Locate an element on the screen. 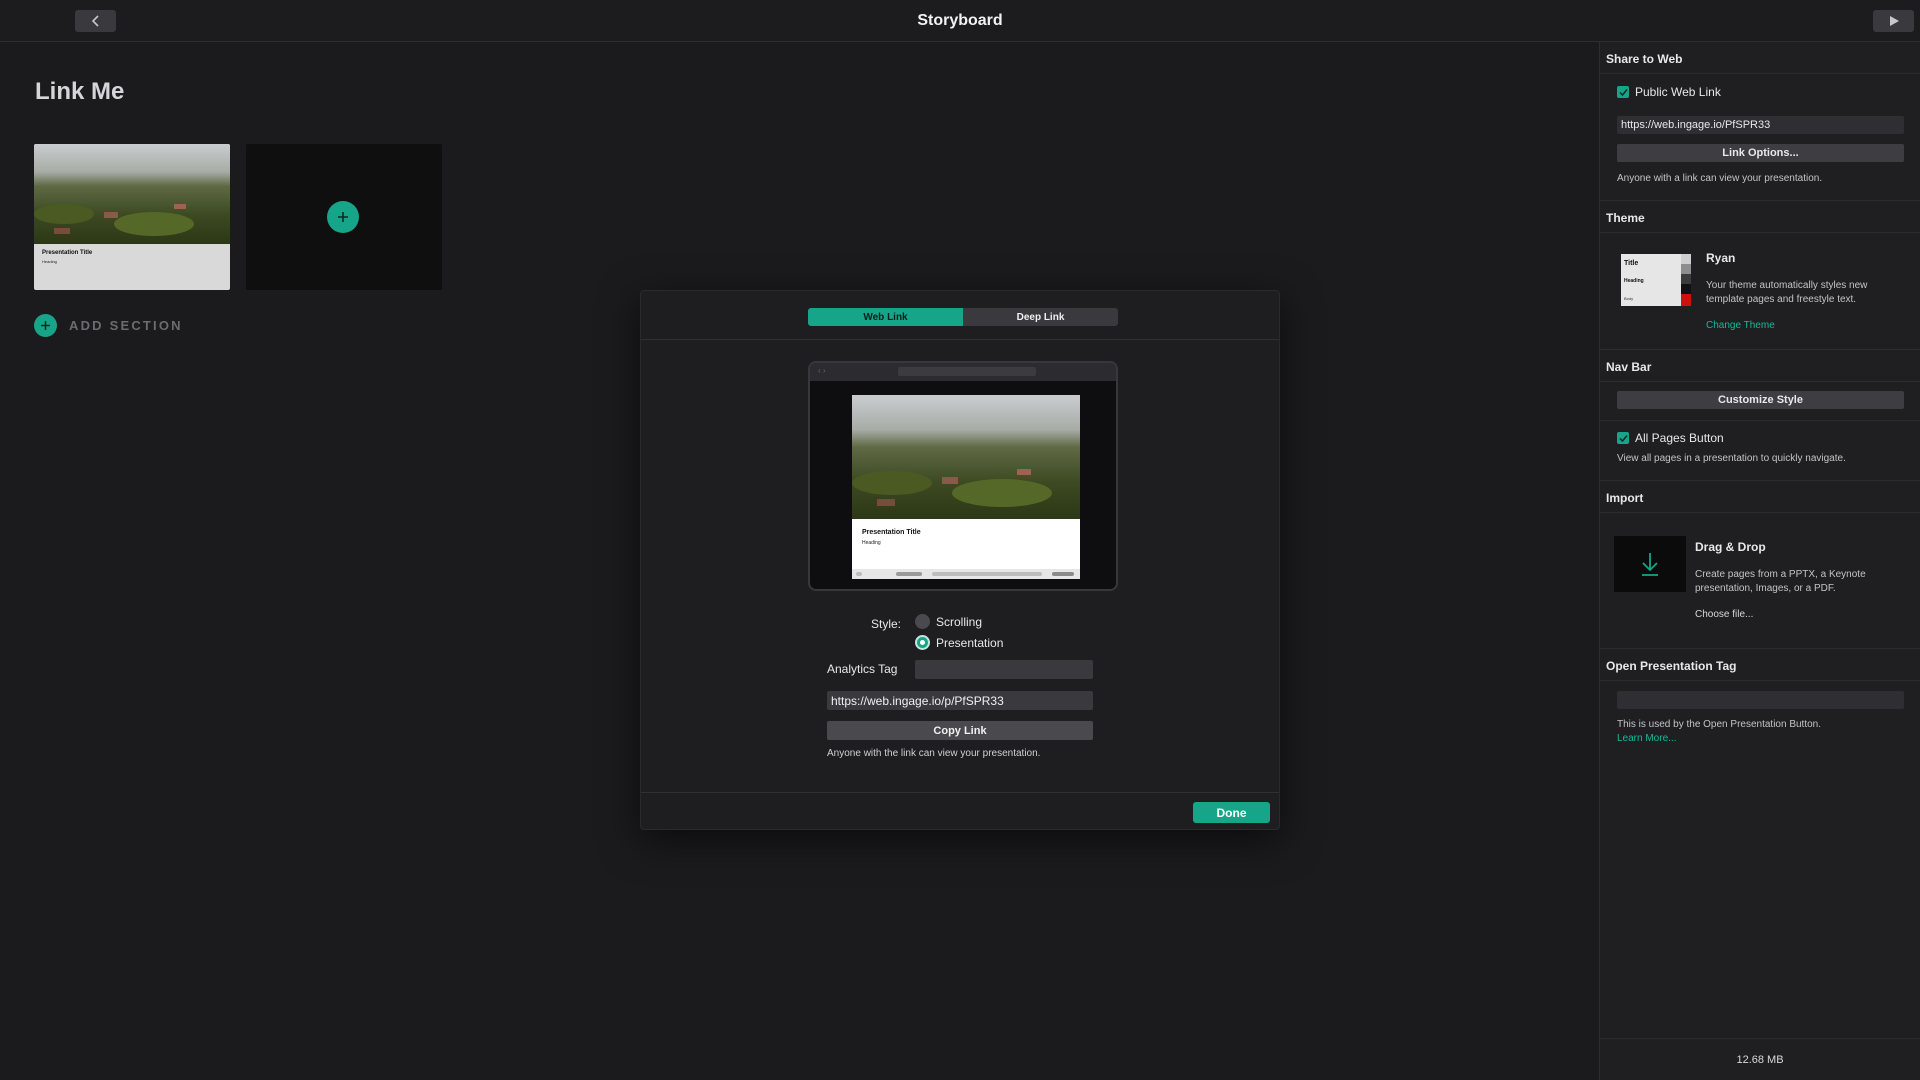  play-button is located at coordinates (1893, 21).